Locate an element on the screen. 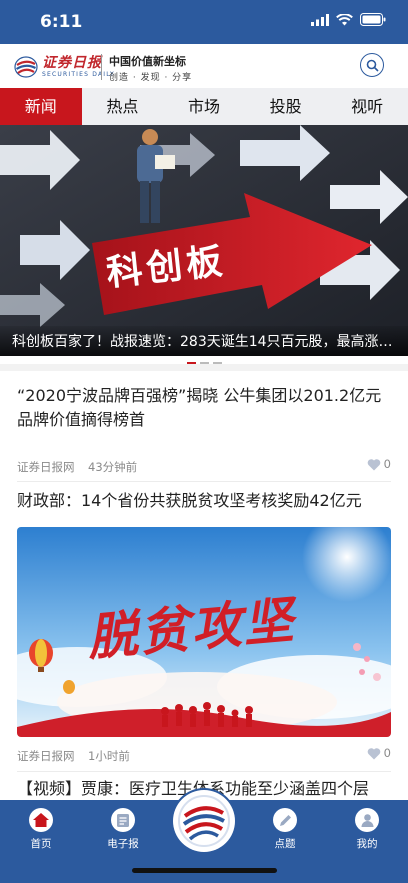 Image resolution: width=408 pixels, height=883 pixels. brand-name-en: SECURITIES DAILY is located at coordinates (78, 74).